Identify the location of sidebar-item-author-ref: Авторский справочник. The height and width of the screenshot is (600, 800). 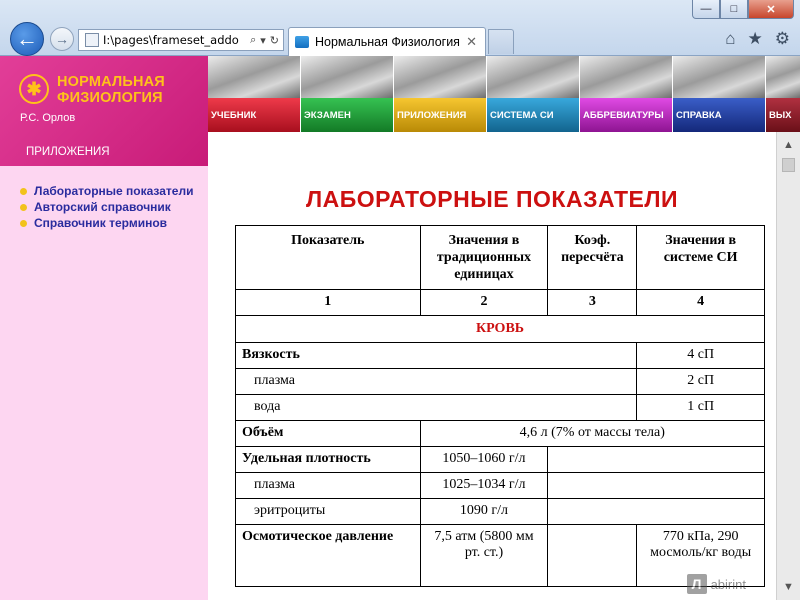
(106, 207).